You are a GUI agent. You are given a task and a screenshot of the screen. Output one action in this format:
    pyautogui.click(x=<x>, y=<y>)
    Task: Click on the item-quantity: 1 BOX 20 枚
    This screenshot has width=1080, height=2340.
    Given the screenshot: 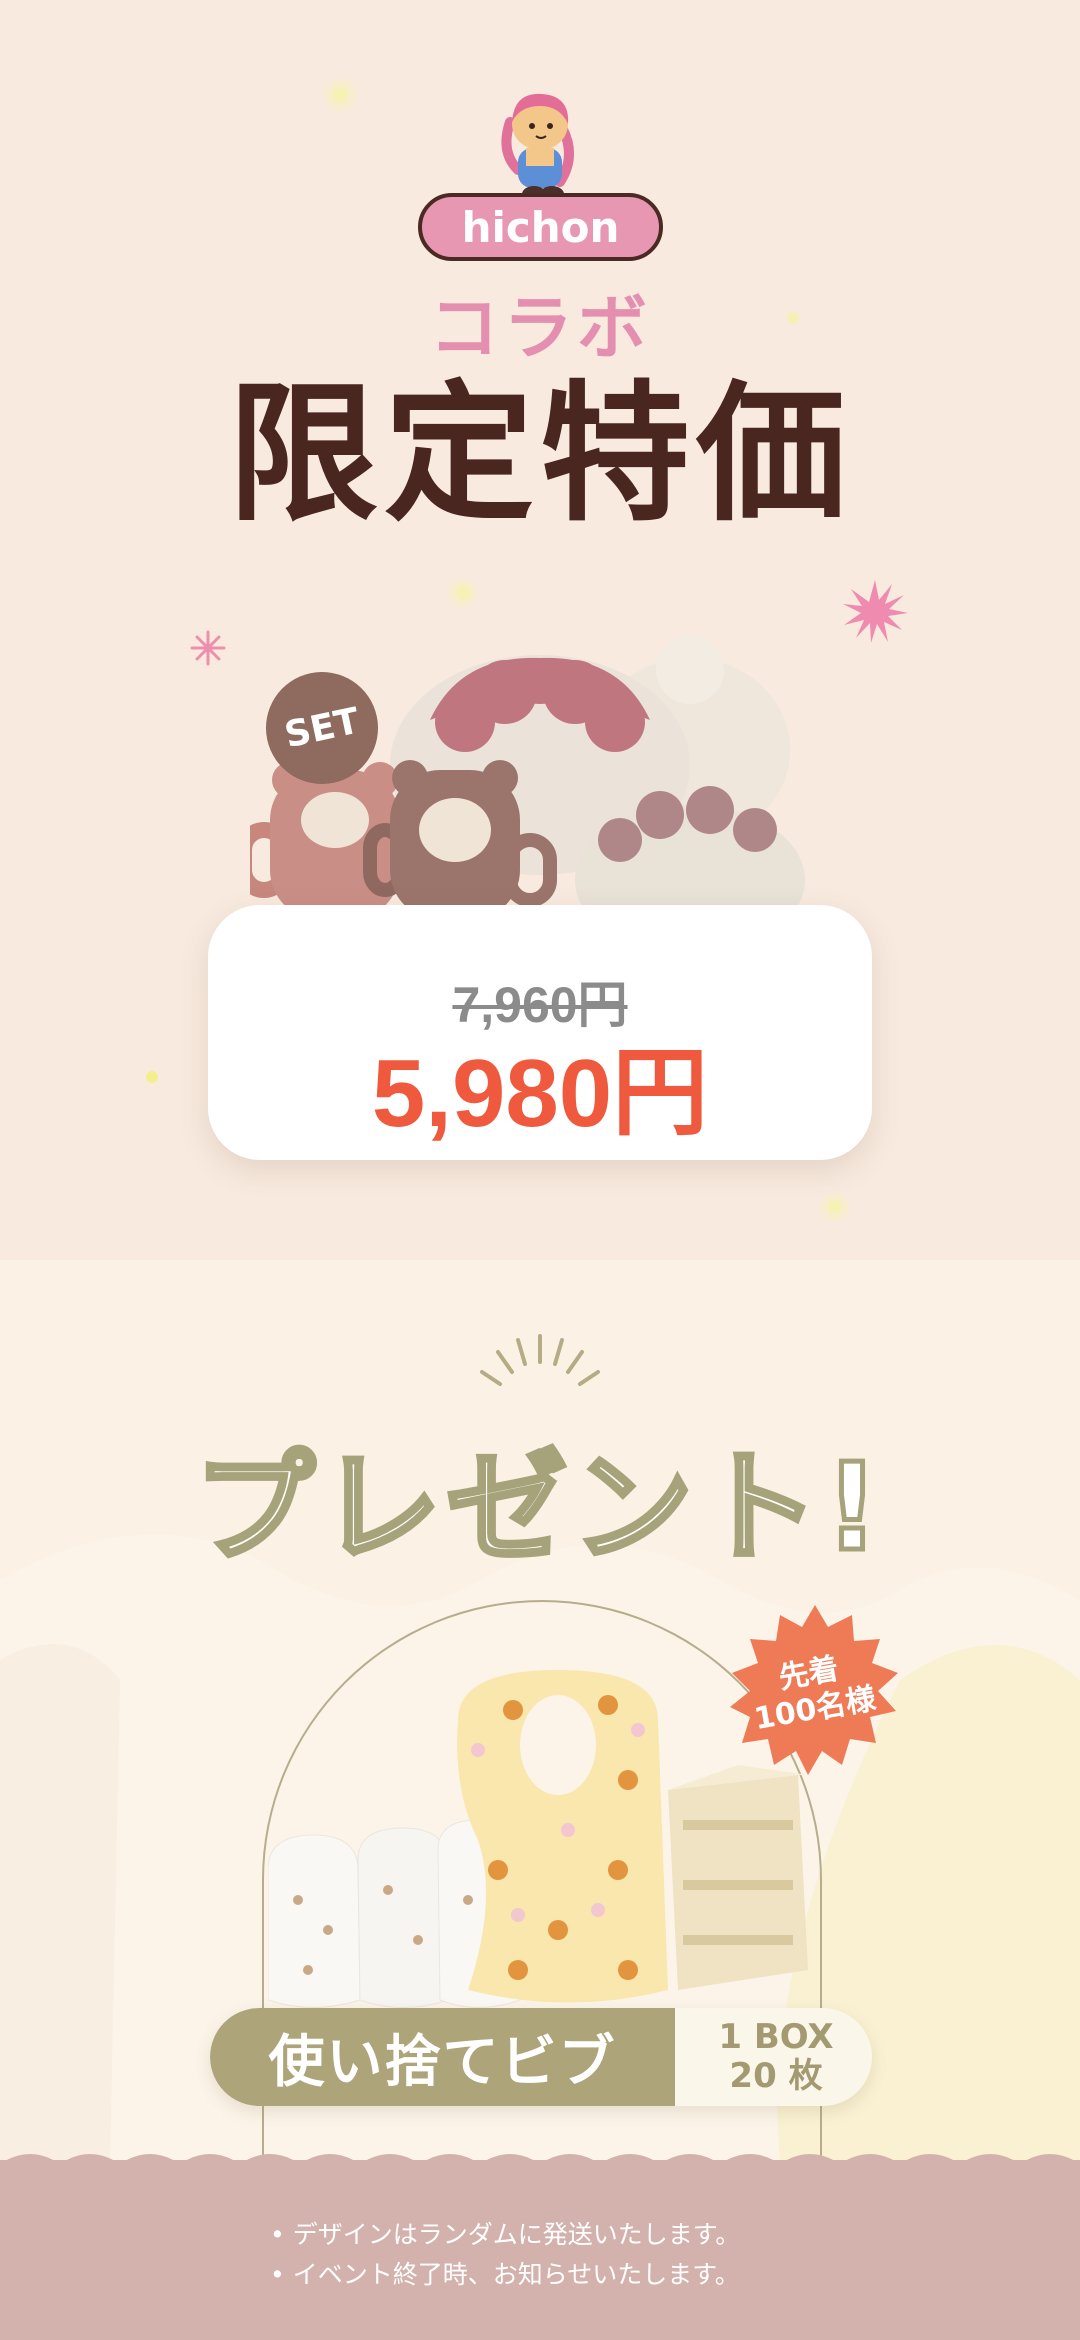 What is the action you would take?
    pyautogui.click(x=776, y=2057)
    